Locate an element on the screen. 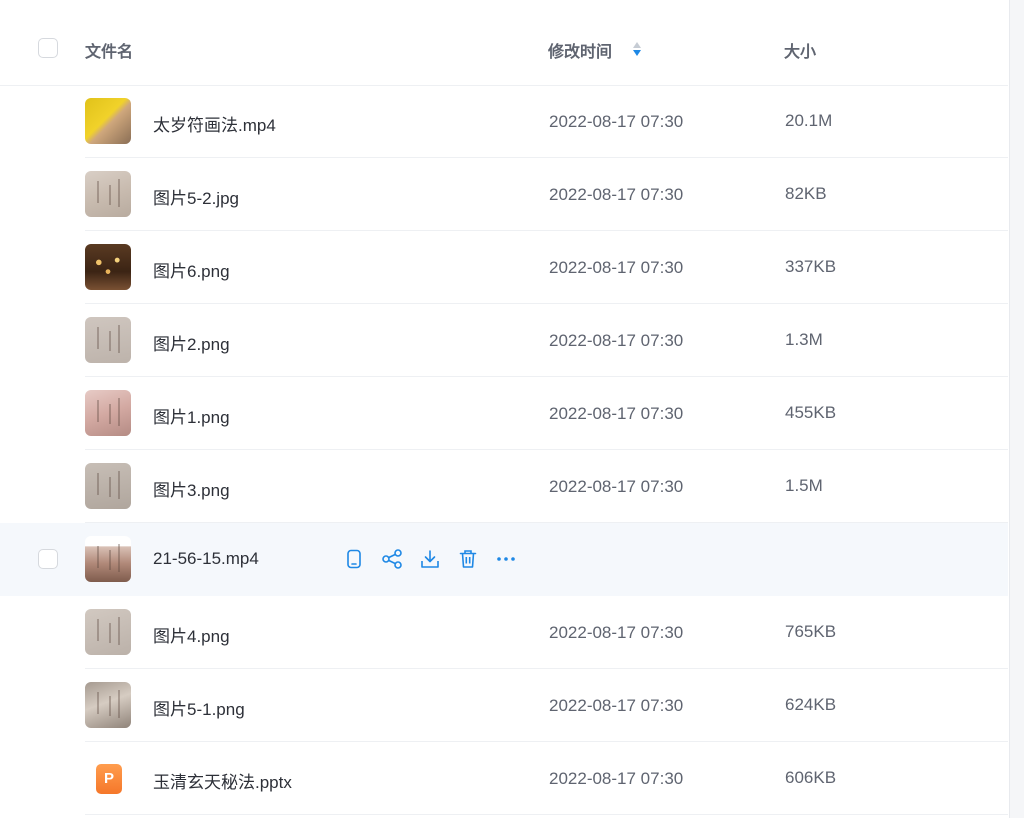 This screenshot has width=1024, height=818. file-row: 图片4.png 2022-08-17 07:30 765KB is located at coordinates (504, 632).